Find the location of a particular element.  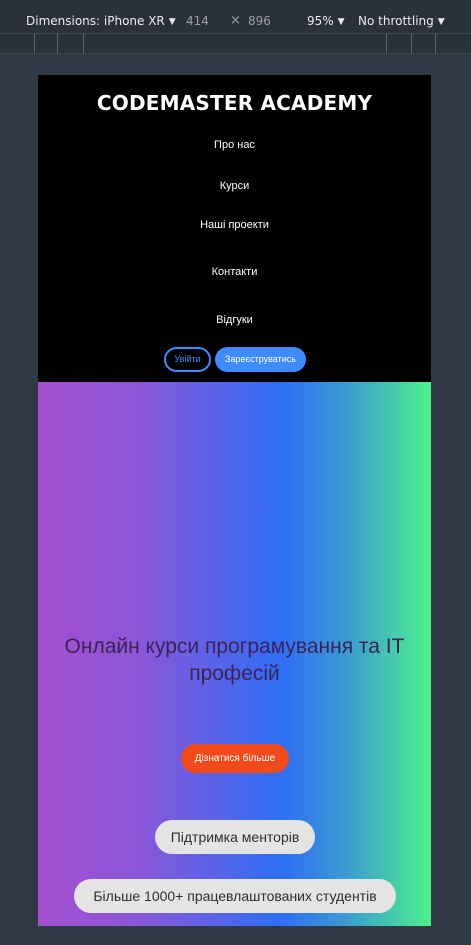

device-select: Dimensions: iPhone XR ▼ is located at coordinates (101, 21).